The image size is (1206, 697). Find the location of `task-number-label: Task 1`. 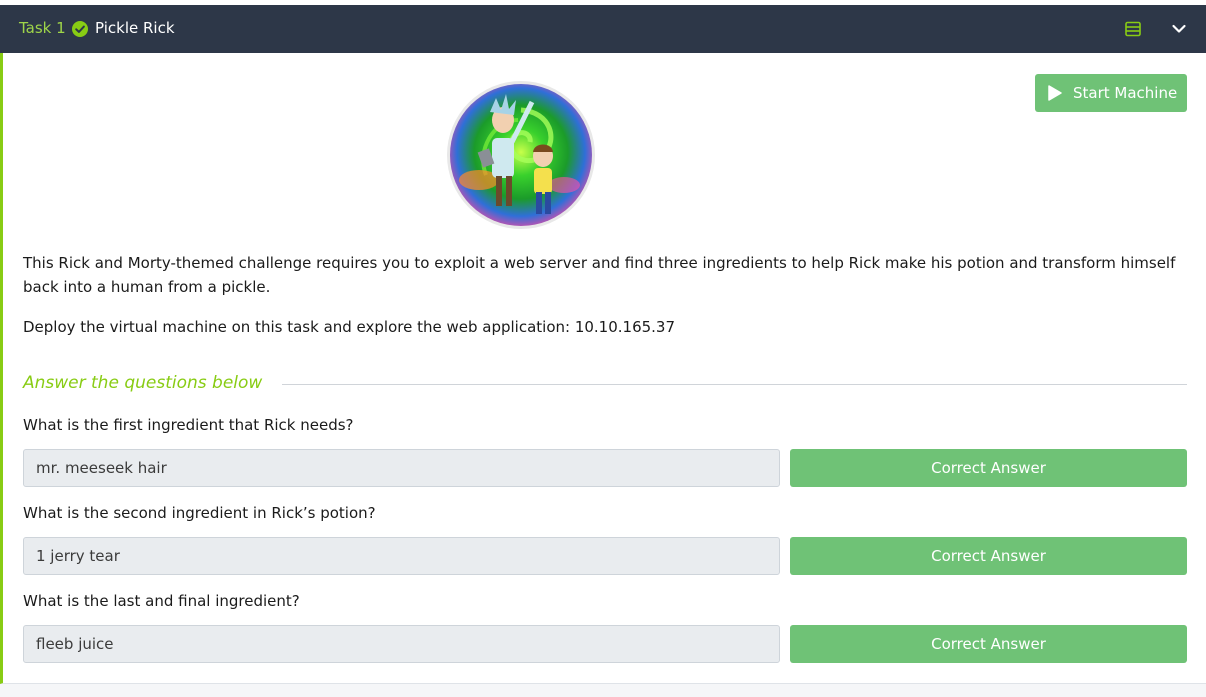

task-number-label: Task 1 is located at coordinates (42, 28).